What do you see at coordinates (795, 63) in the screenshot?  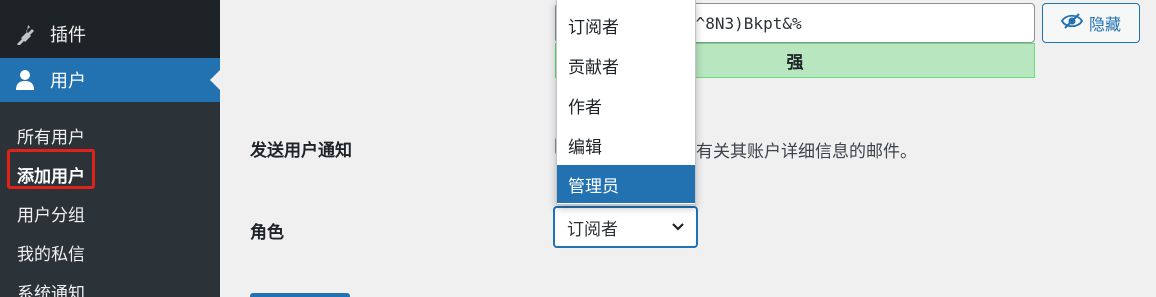 I see `password-strength-label: 强` at bounding box center [795, 63].